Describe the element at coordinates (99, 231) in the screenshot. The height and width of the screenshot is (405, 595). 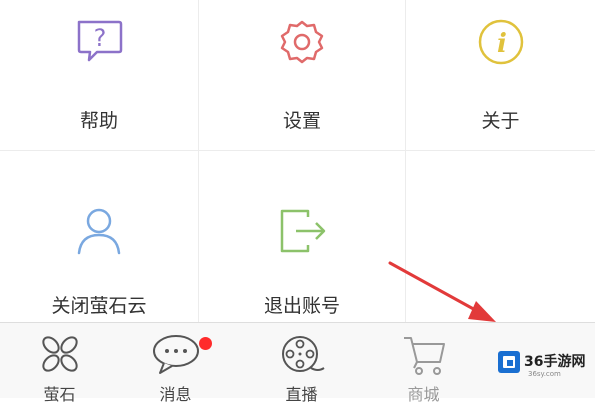
I see `user-icon` at that location.